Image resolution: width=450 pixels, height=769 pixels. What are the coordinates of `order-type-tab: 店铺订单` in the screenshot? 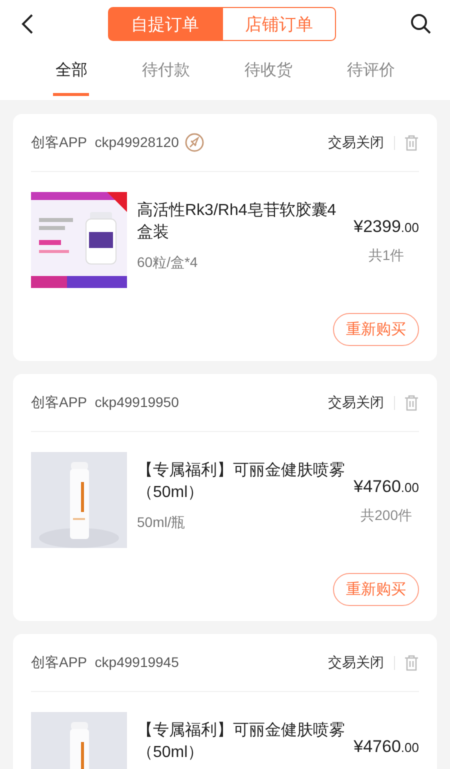 It's located at (279, 24).